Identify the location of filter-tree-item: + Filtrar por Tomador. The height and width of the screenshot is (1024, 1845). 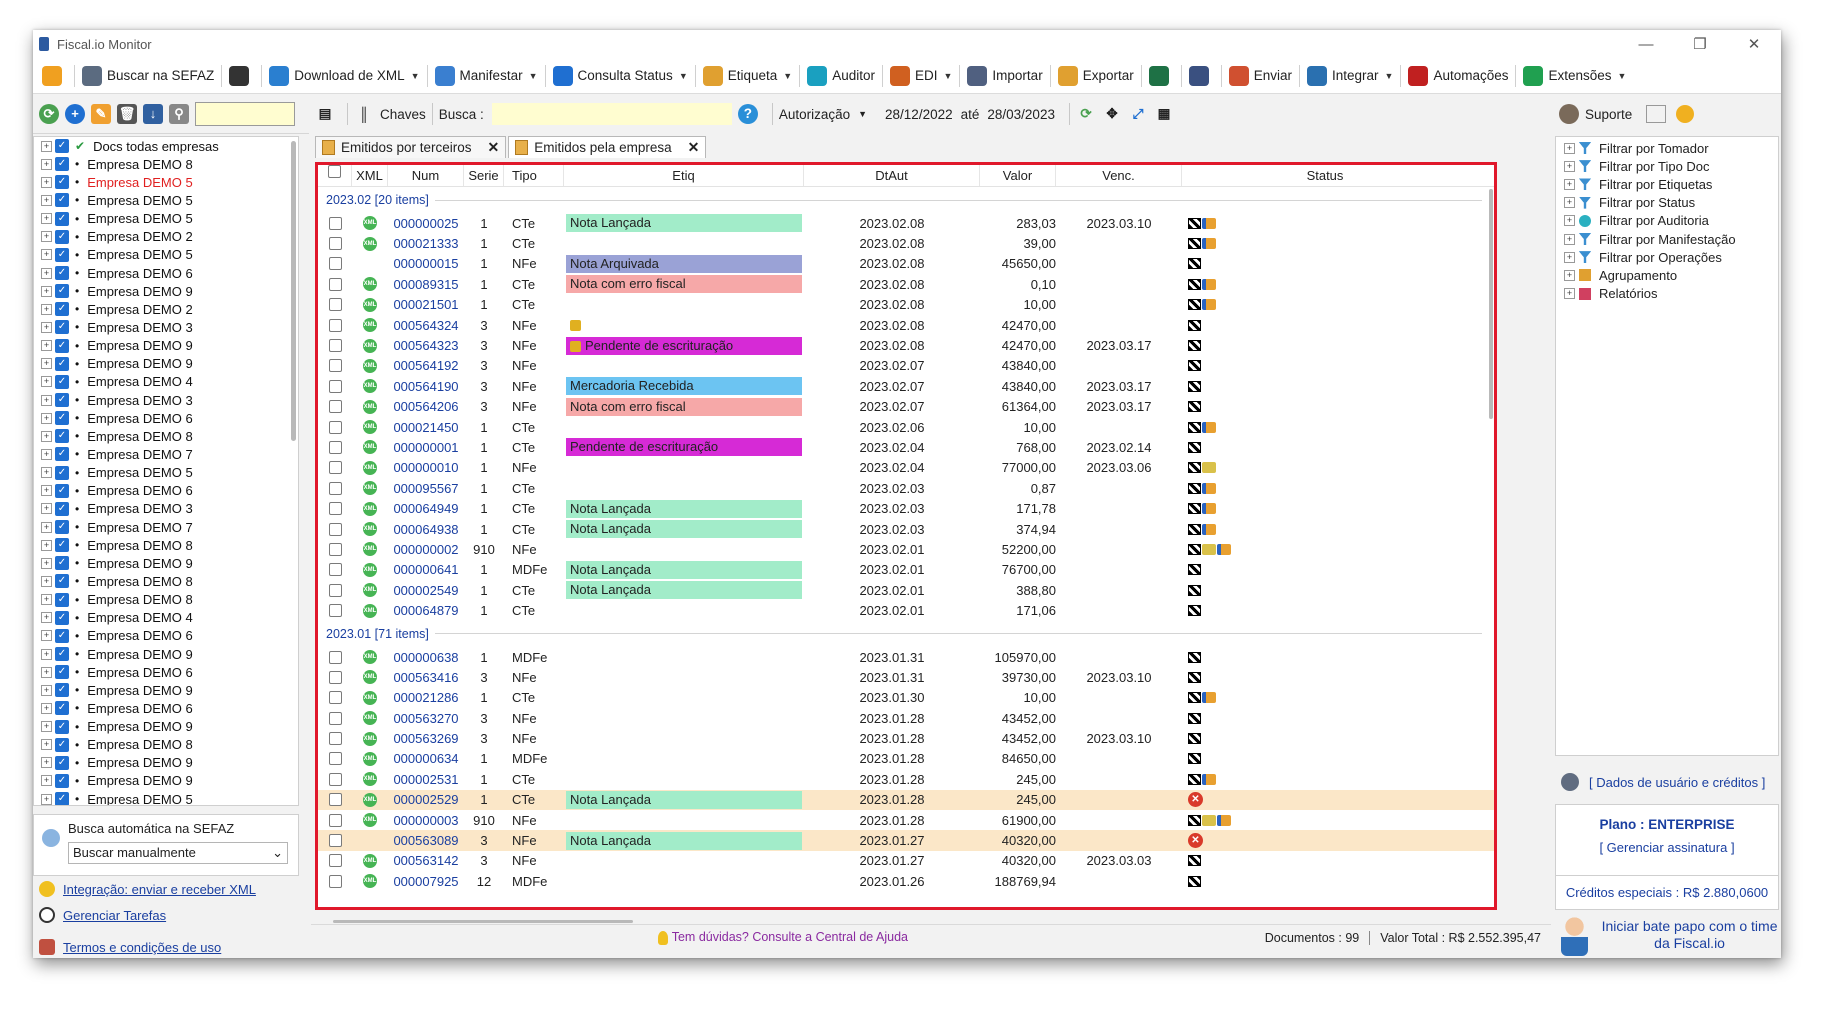
(1667, 148).